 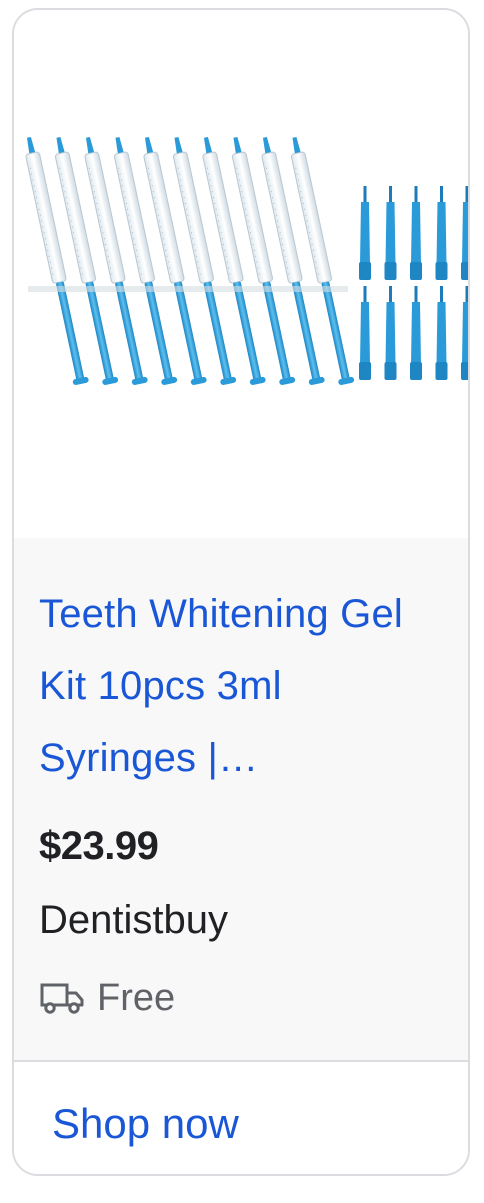 I want to click on tray-edge, so click(x=188, y=289).